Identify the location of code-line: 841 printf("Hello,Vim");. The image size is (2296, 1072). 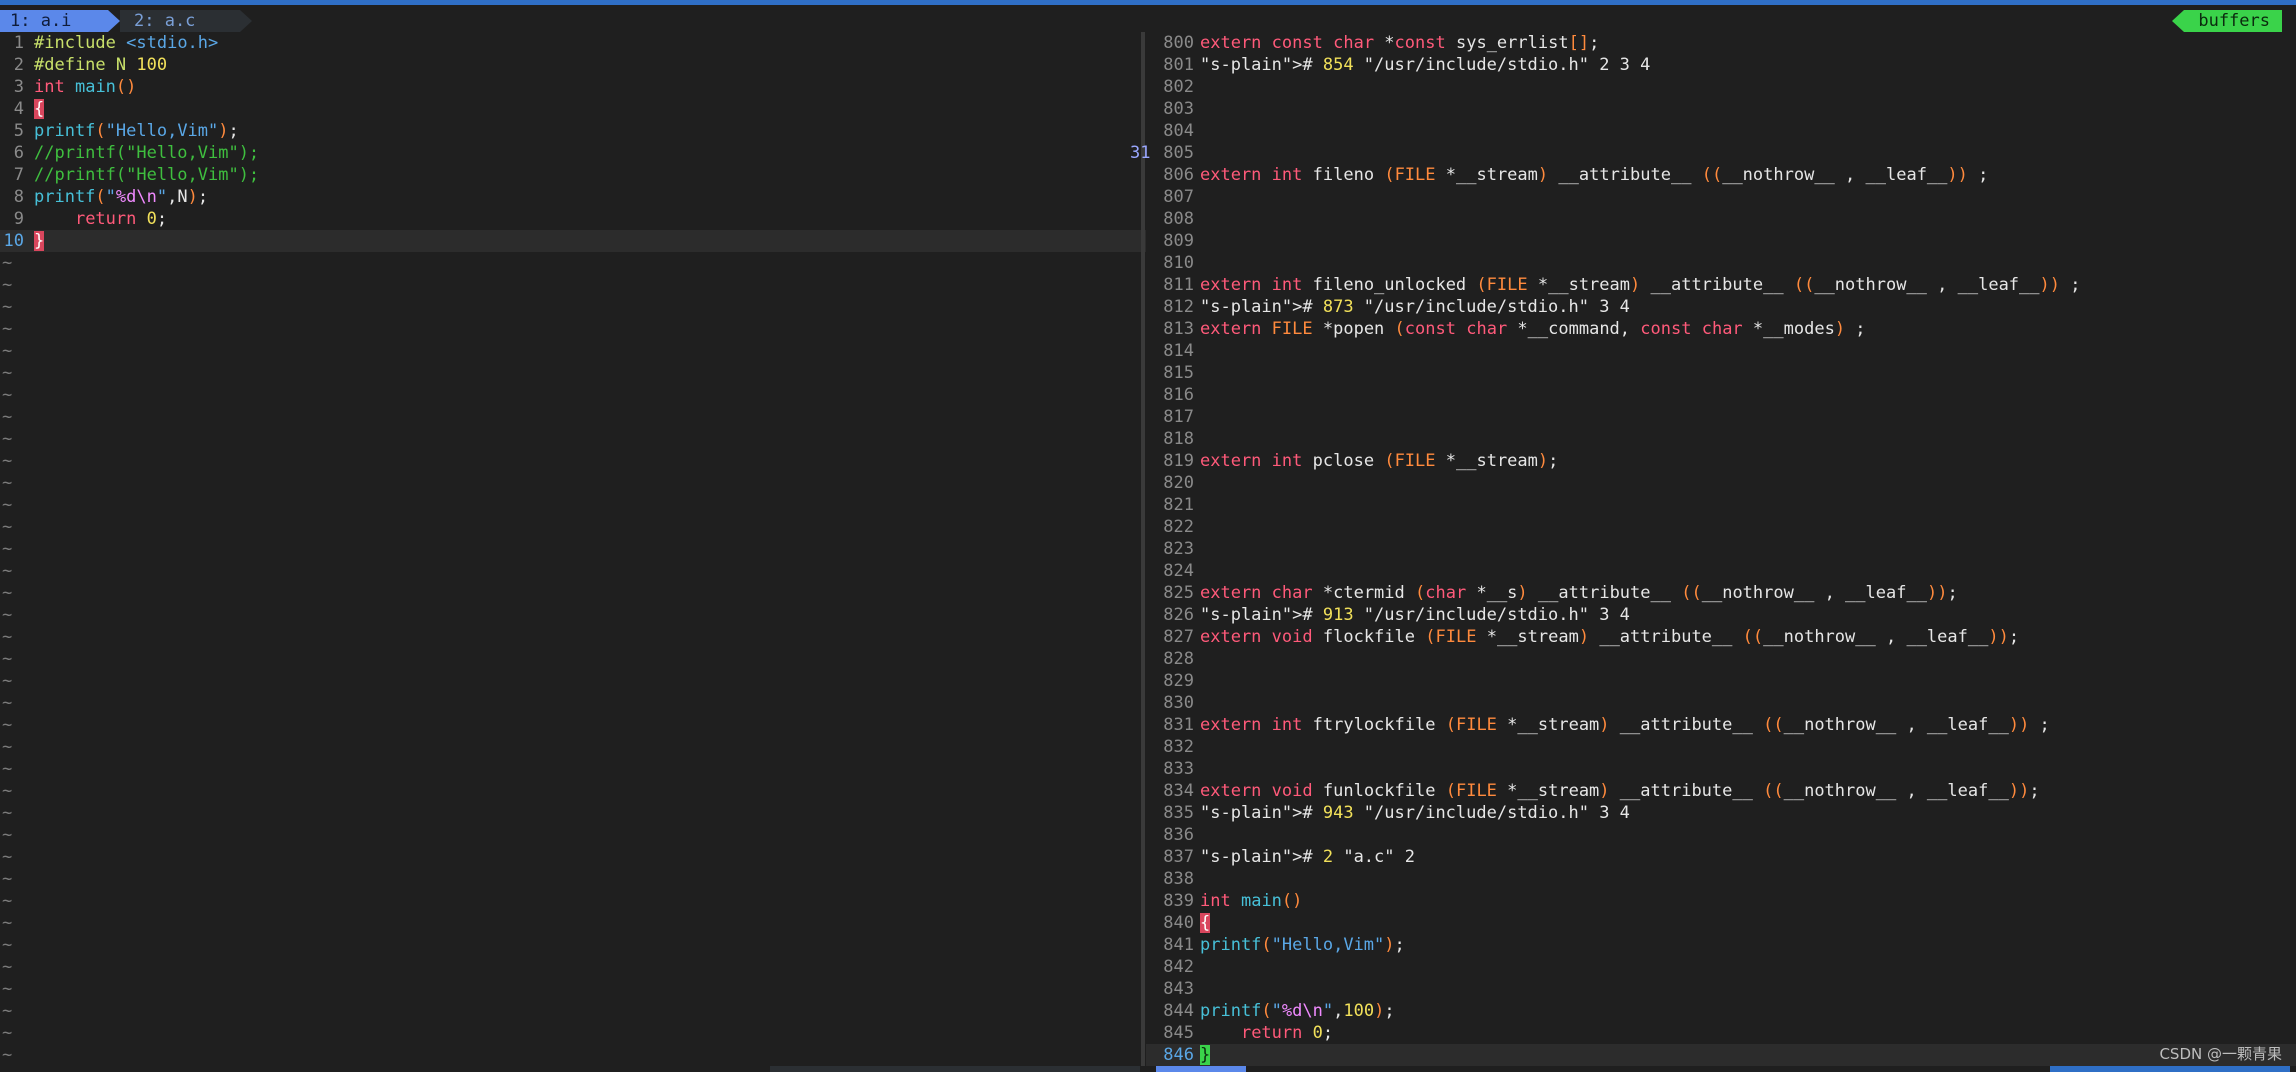
(1721, 945).